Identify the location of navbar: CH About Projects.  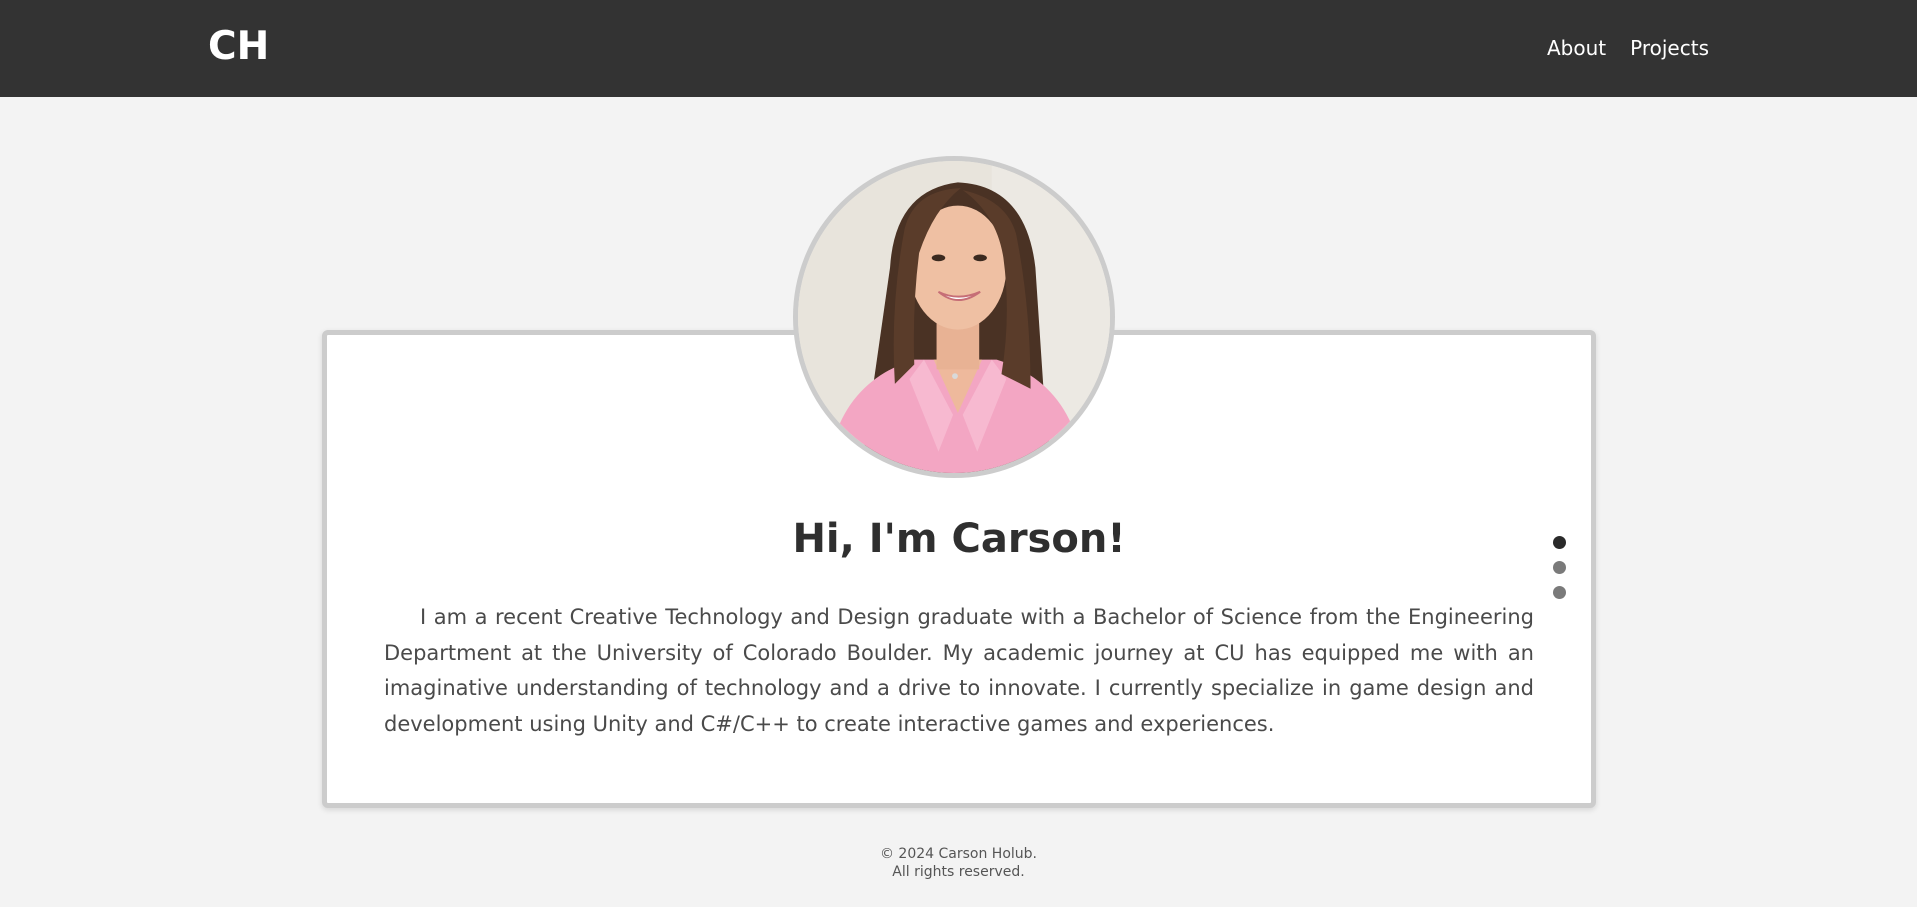
(958, 48).